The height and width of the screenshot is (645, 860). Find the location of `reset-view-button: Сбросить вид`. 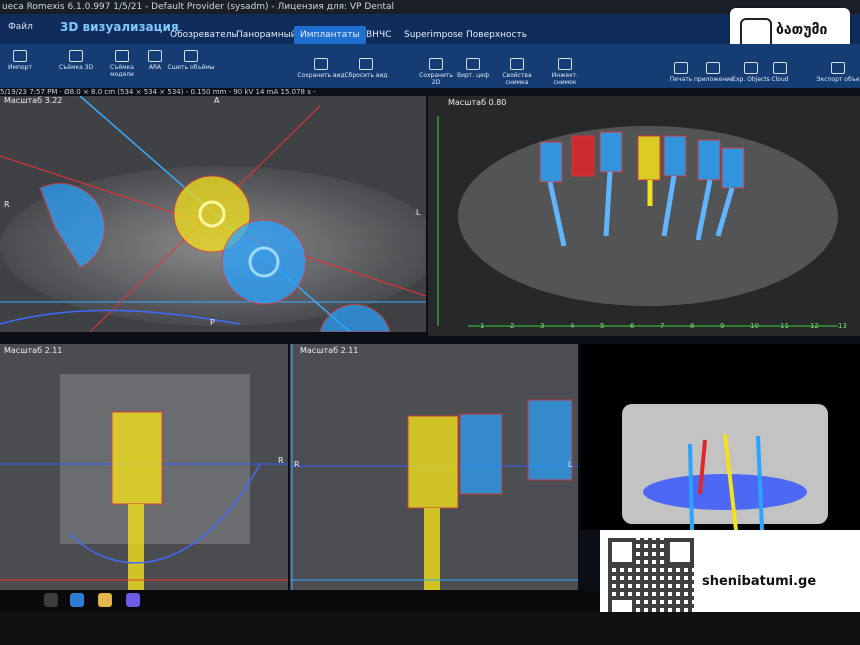

reset-view-button: Сбросить вид is located at coordinates (366, 68).